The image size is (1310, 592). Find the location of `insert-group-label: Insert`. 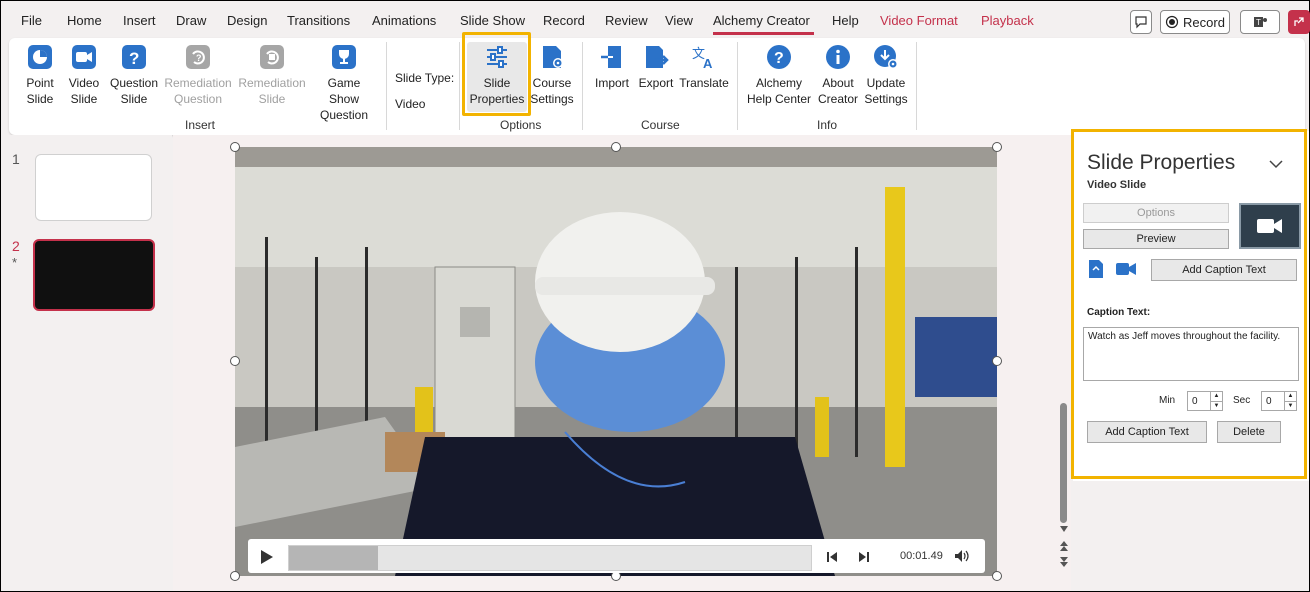

insert-group-label: Insert is located at coordinates (200, 125).